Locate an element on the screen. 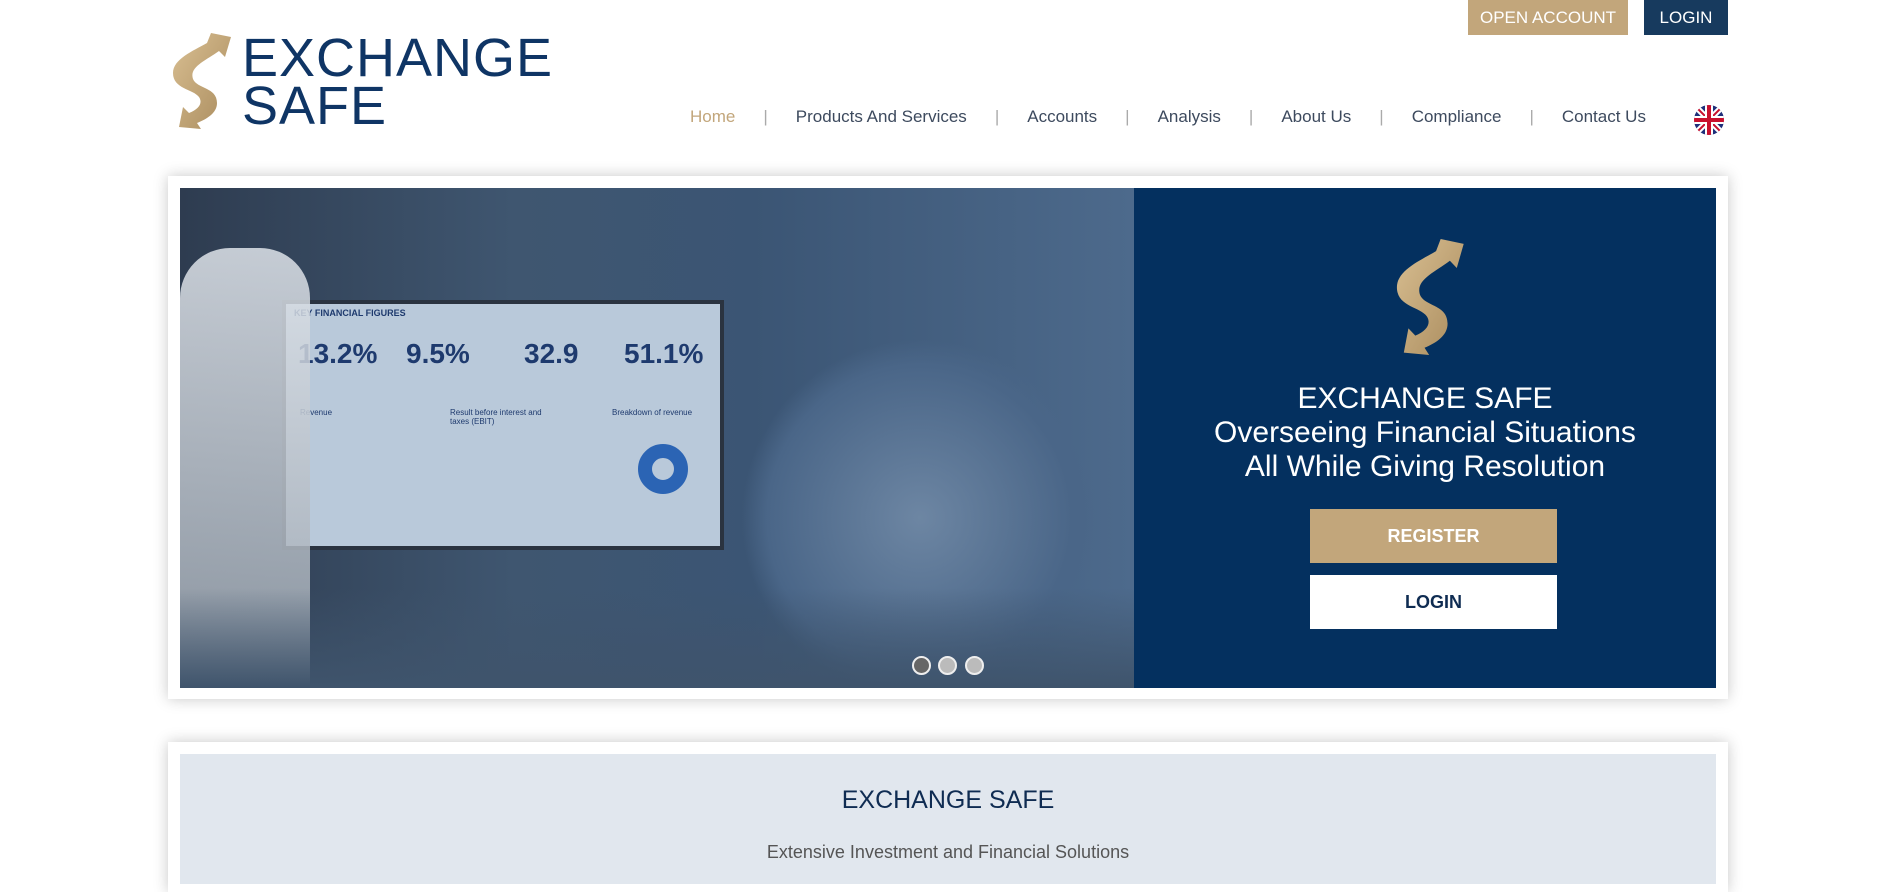  nav-home: Home is located at coordinates (712, 117).